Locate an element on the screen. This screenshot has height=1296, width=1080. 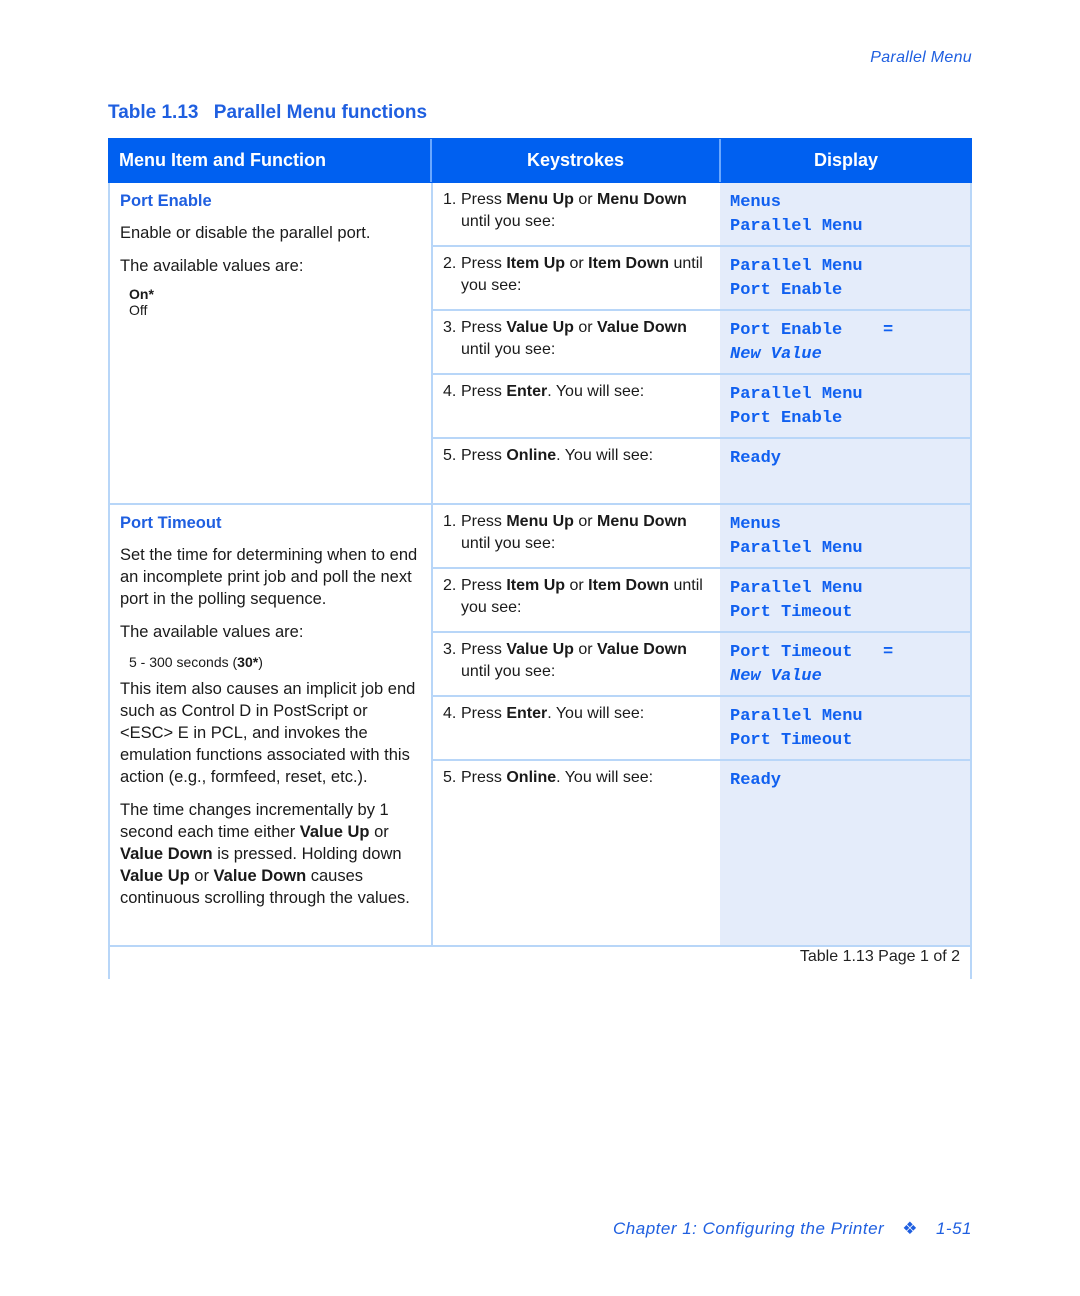
value-option-default: On* is located at coordinates (141, 294).